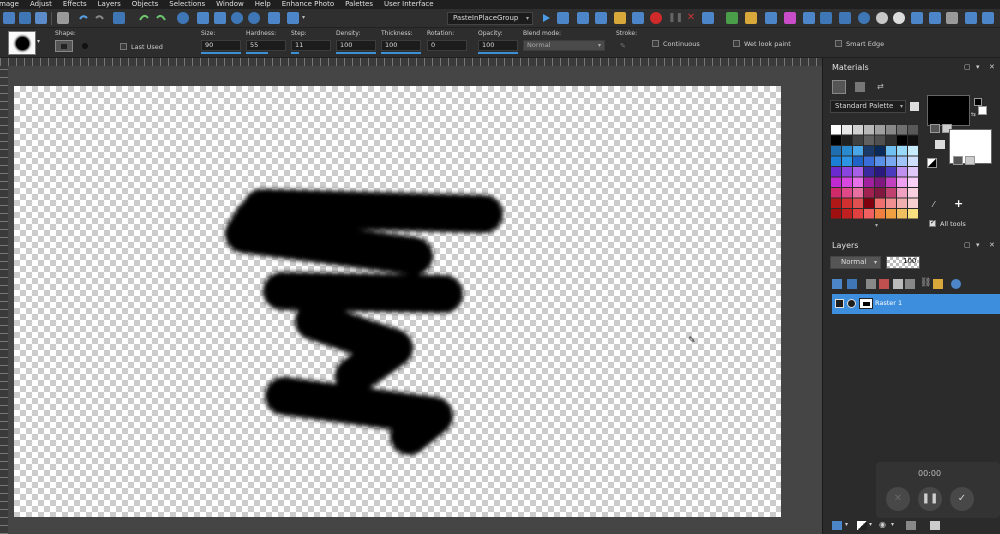 The height and width of the screenshot is (534, 1000). What do you see at coordinates (401, 45) in the screenshot?
I see `thickness-input: 100` at bounding box center [401, 45].